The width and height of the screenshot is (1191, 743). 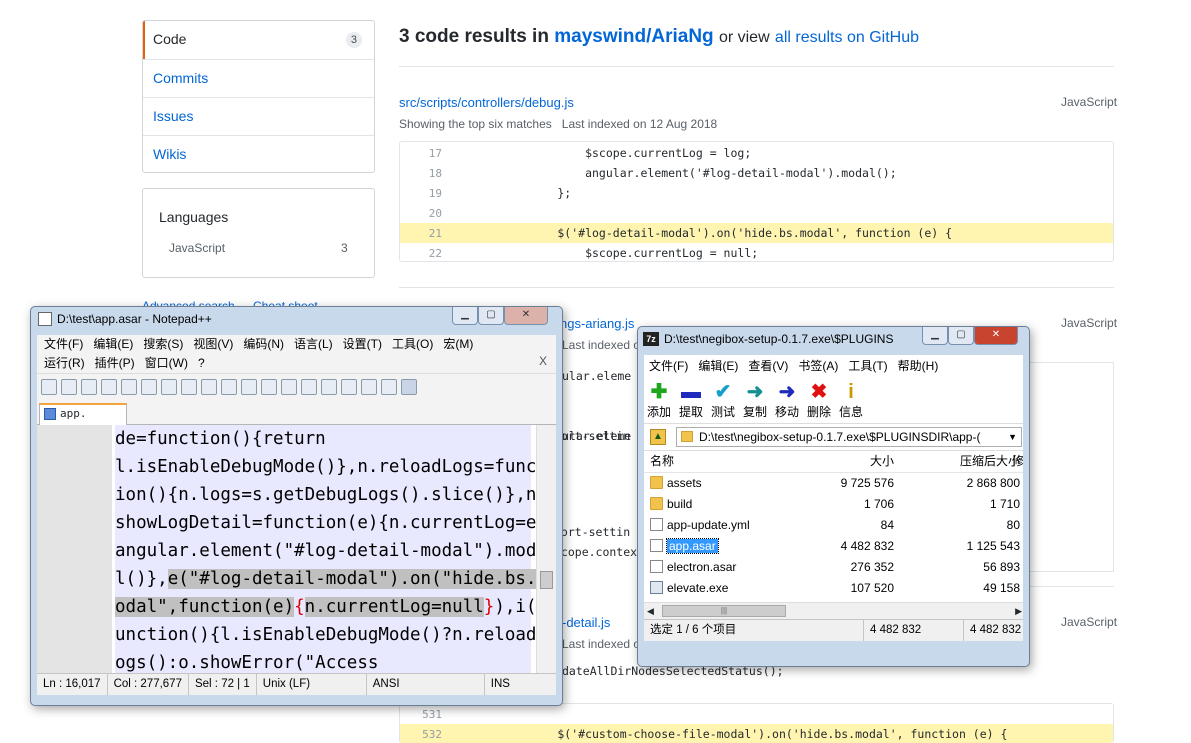 What do you see at coordinates (296, 319) in the screenshot?
I see `notepadpp-titlebar: D:\test\app.asar - Notepad++ ▁ ▢ ✕` at bounding box center [296, 319].